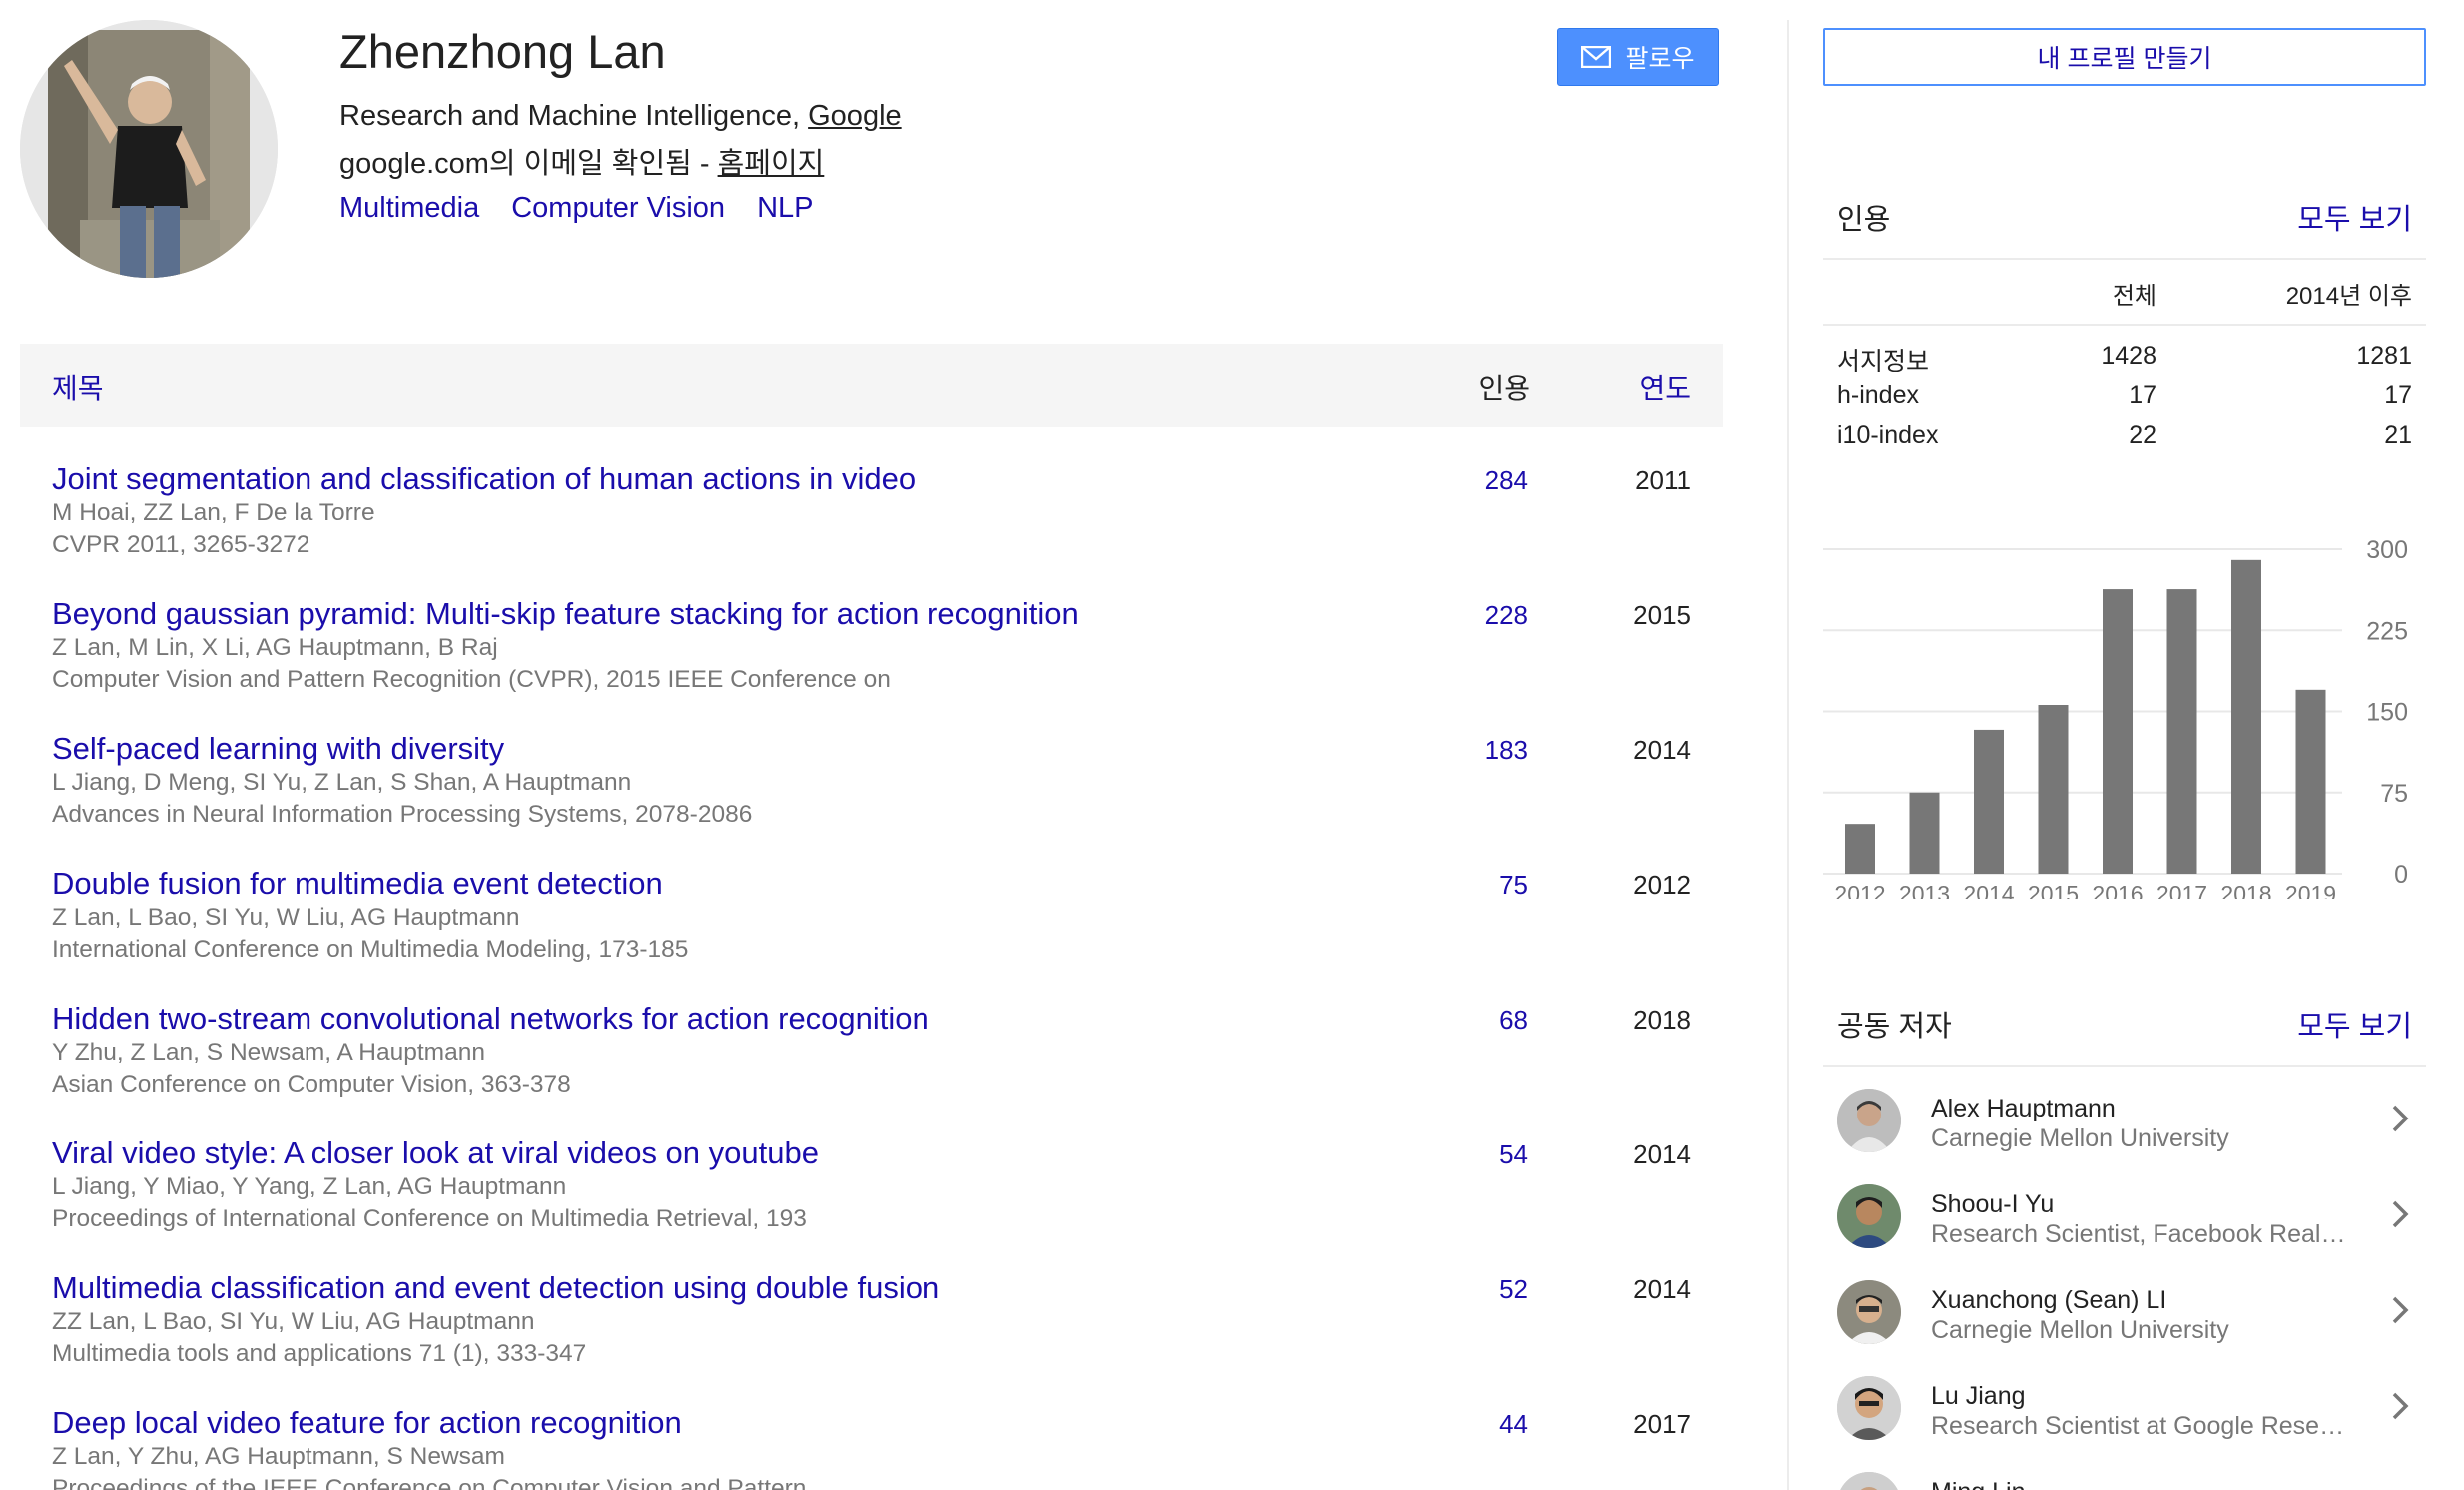 The width and height of the screenshot is (2464, 1490). I want to click on article-cited-by-link: 228, so click(1506, 615).